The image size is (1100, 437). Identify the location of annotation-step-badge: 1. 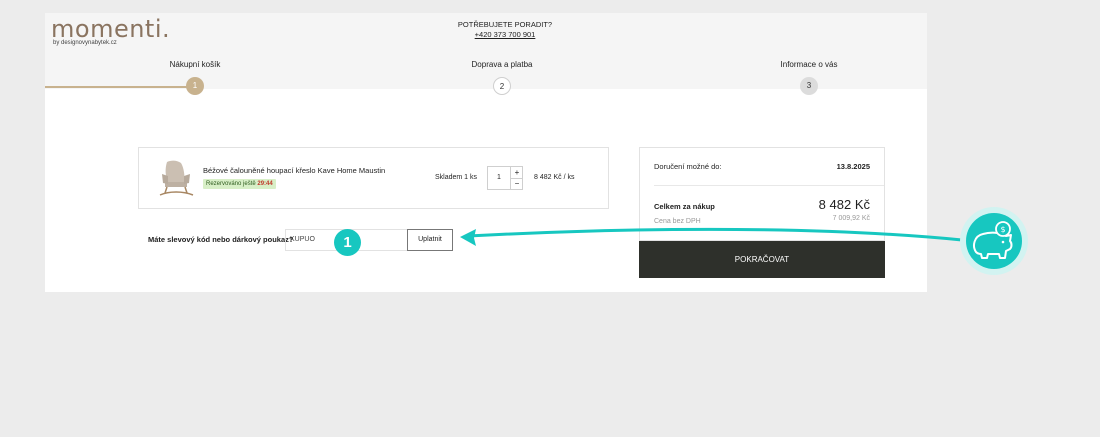
(347, 242).